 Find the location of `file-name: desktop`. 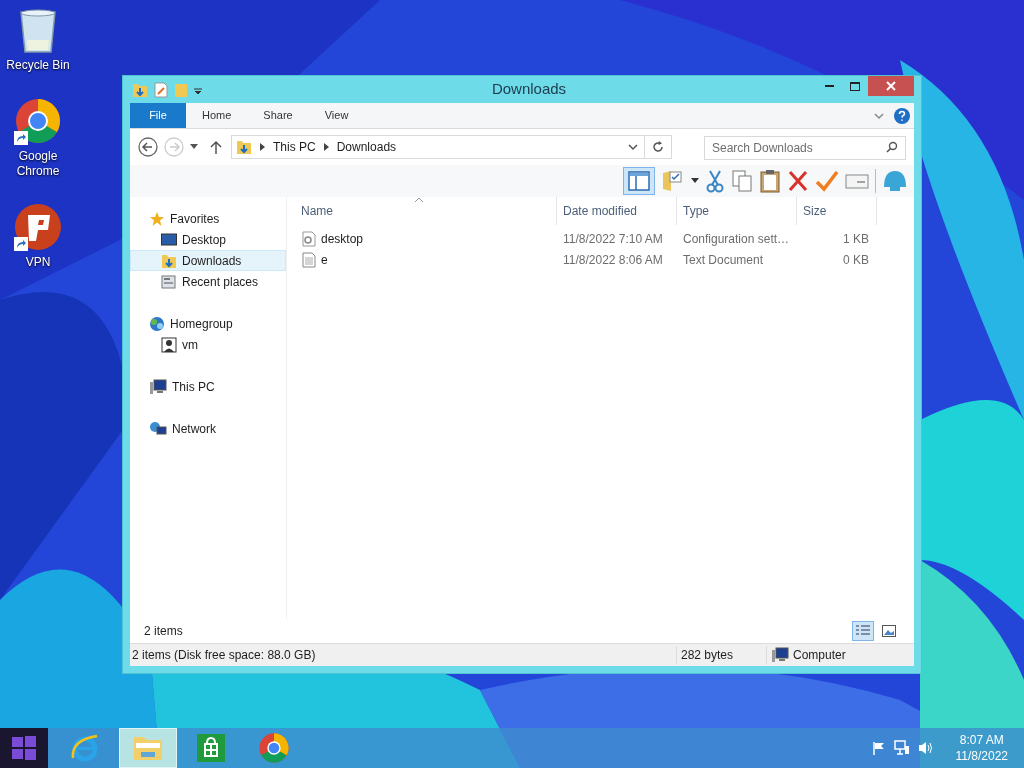

file-name: desktop is located at coordinates (342, 238).